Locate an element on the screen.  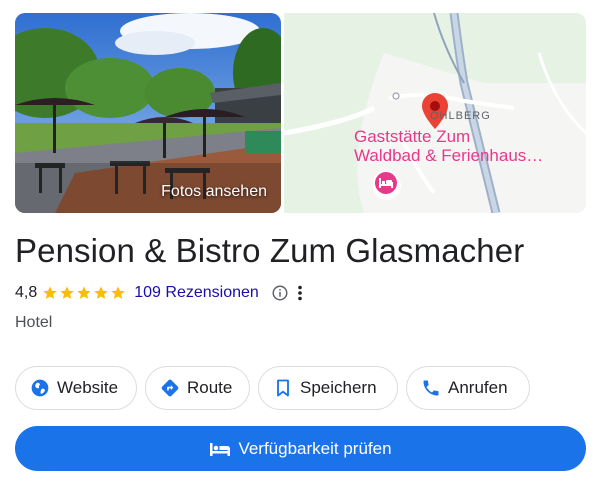
route-button: Route is located at coordinates (197, 388).